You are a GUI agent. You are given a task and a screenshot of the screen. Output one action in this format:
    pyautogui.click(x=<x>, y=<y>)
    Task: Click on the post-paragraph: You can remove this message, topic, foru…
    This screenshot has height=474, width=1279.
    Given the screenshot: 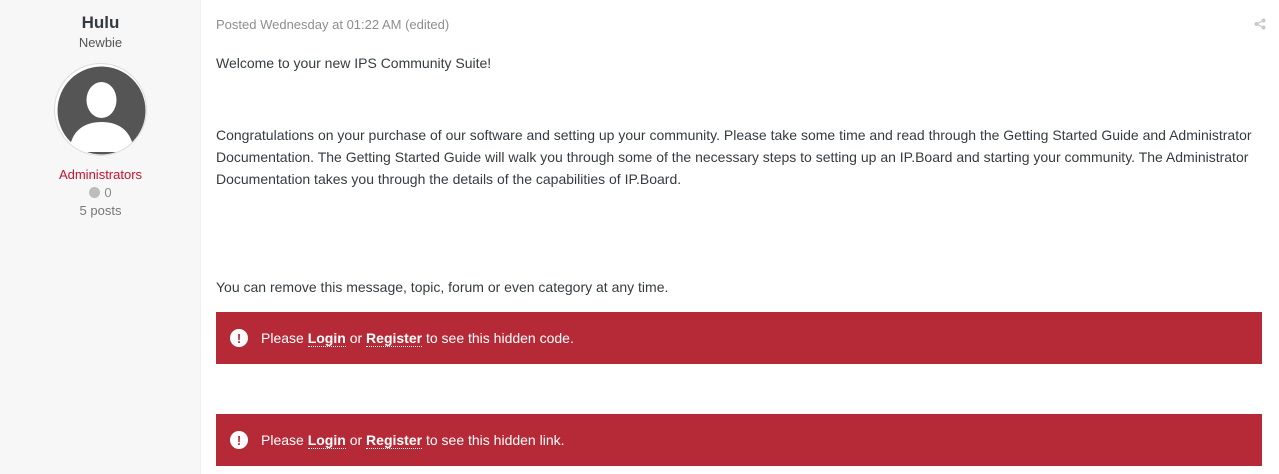 What is the action you would take?
    pyautogui.click(x=442, y=287)
    